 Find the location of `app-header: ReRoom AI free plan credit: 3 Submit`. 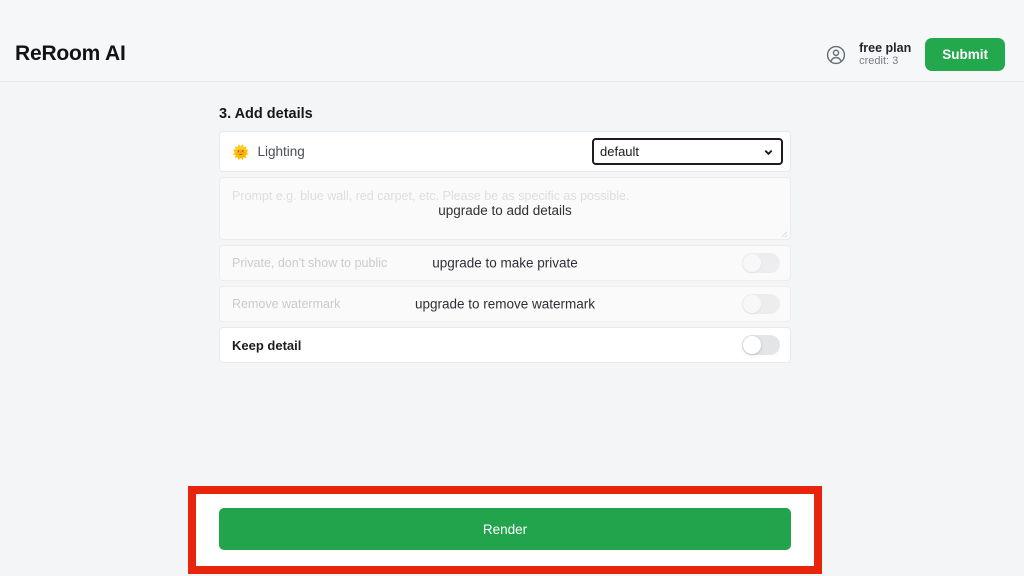

app-header: ReRoom AI free plan credit: 3 Submit is located at coordinates (512, 41).